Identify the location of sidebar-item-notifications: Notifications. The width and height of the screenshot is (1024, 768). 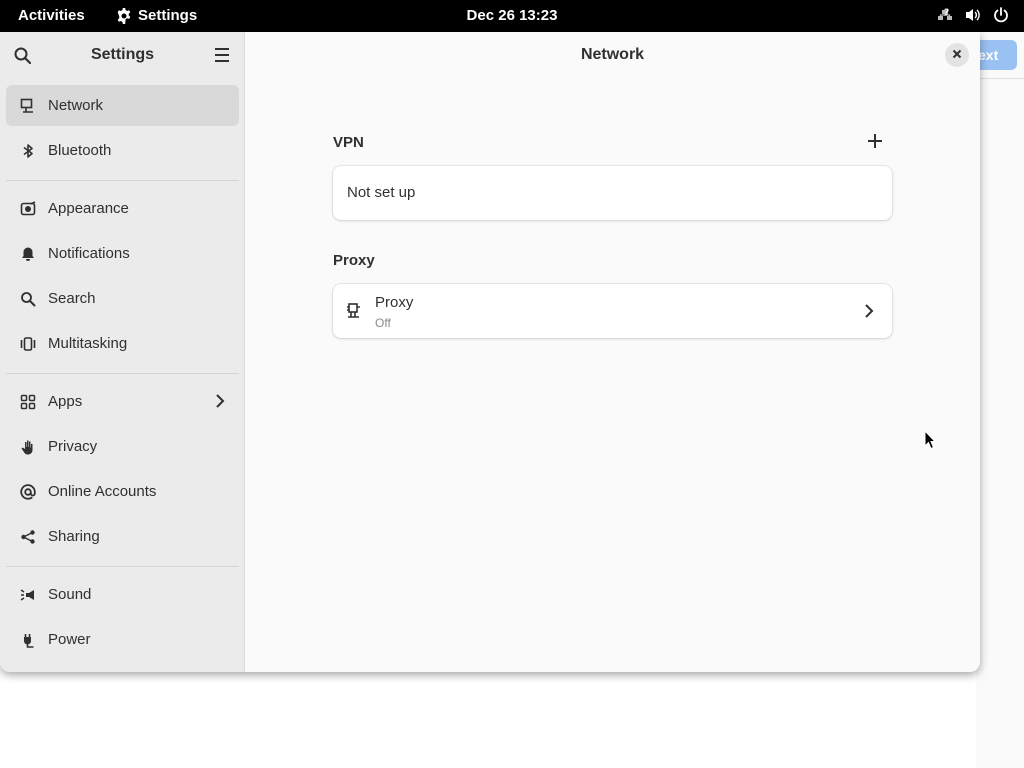
(122, 253).